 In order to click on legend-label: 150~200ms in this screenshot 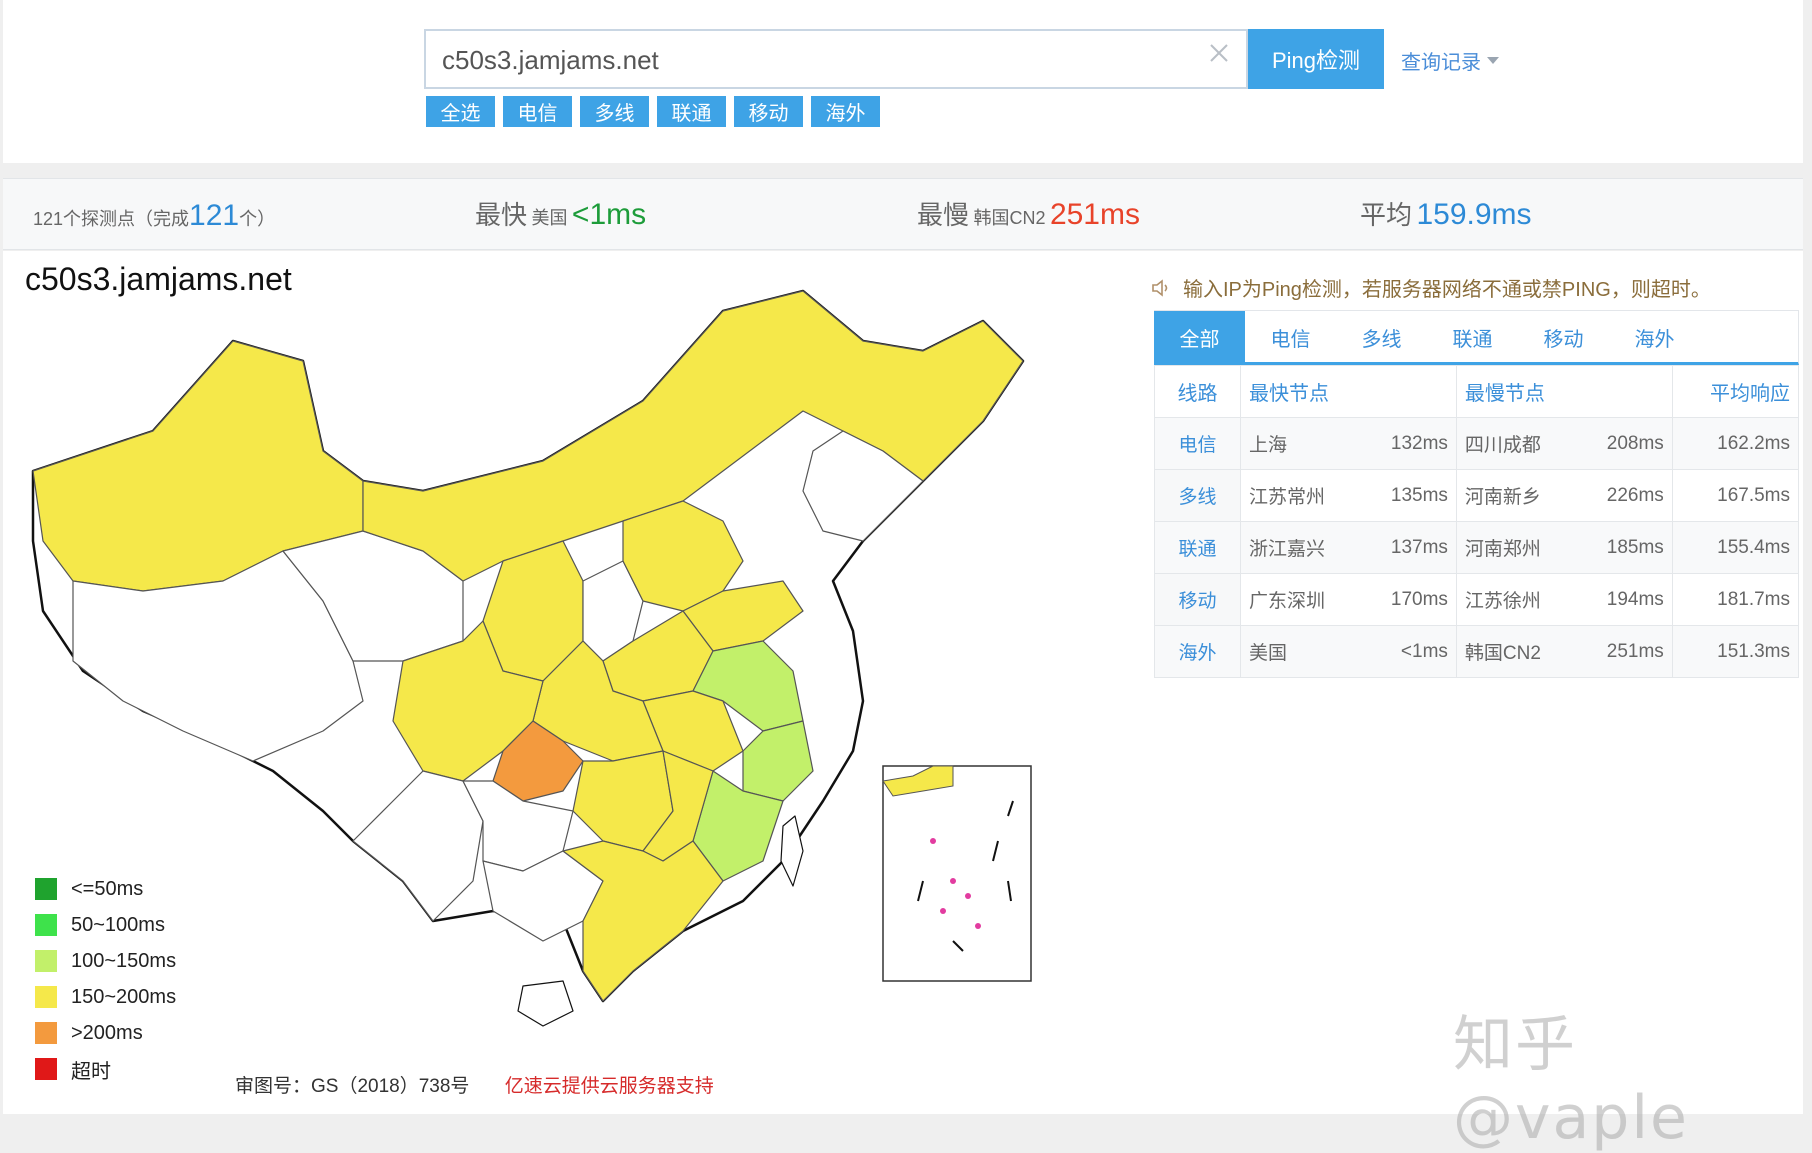, I will do `click(124, 996)`.